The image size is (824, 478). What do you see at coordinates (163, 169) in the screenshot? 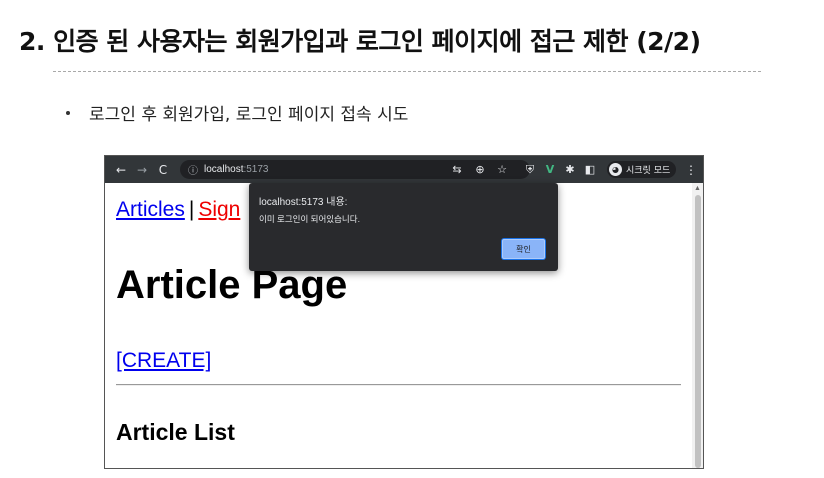
I see `reload-icon: C` at bounding box center [163, 169].